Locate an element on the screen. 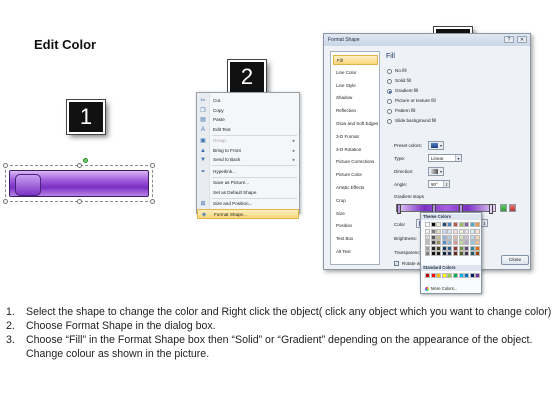 Image resolution: width=560 pixels, height=420 pixels. rotate-with-shape-checkbox: ✓ is located at coordinates (396, 263).